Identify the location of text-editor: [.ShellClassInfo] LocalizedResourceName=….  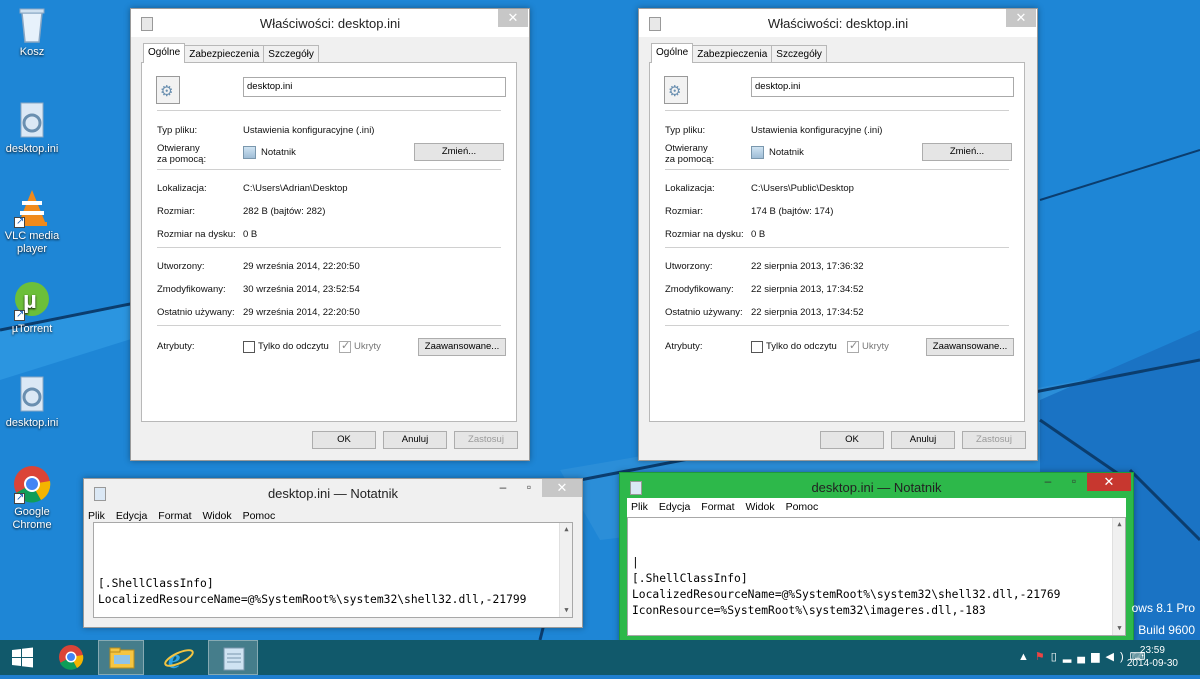
(333, 570).